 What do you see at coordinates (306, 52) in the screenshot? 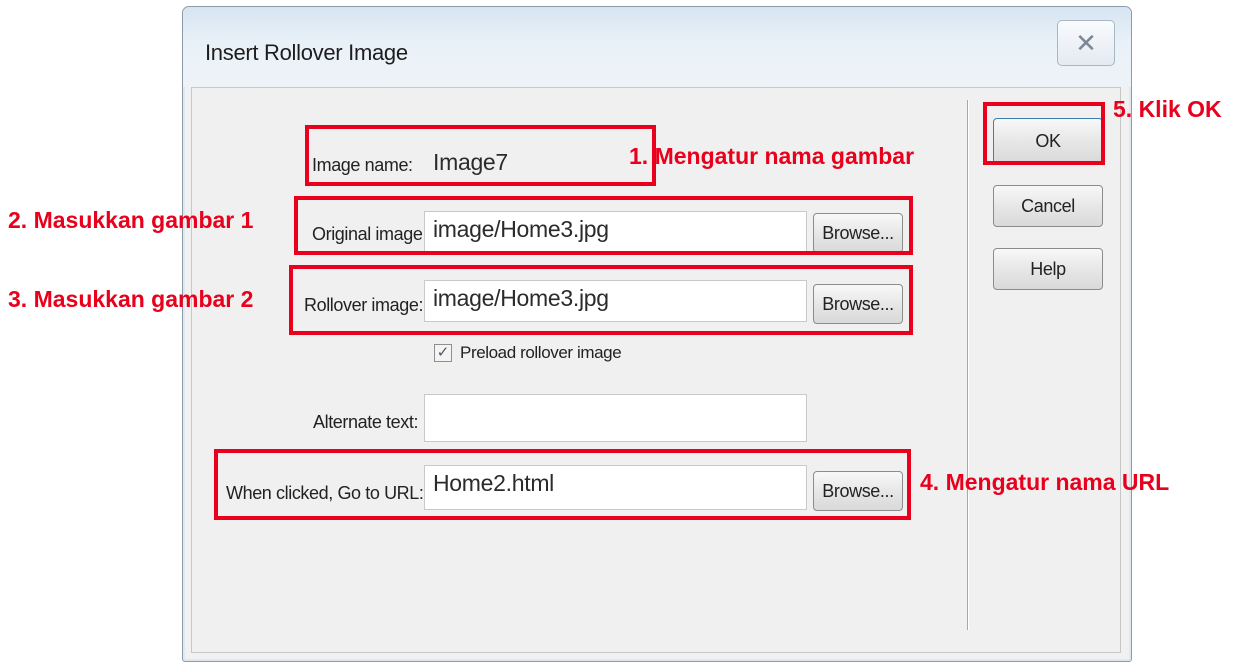
I see `dialog-title: Insert Rollover Image` at bounding box center [306, 52].